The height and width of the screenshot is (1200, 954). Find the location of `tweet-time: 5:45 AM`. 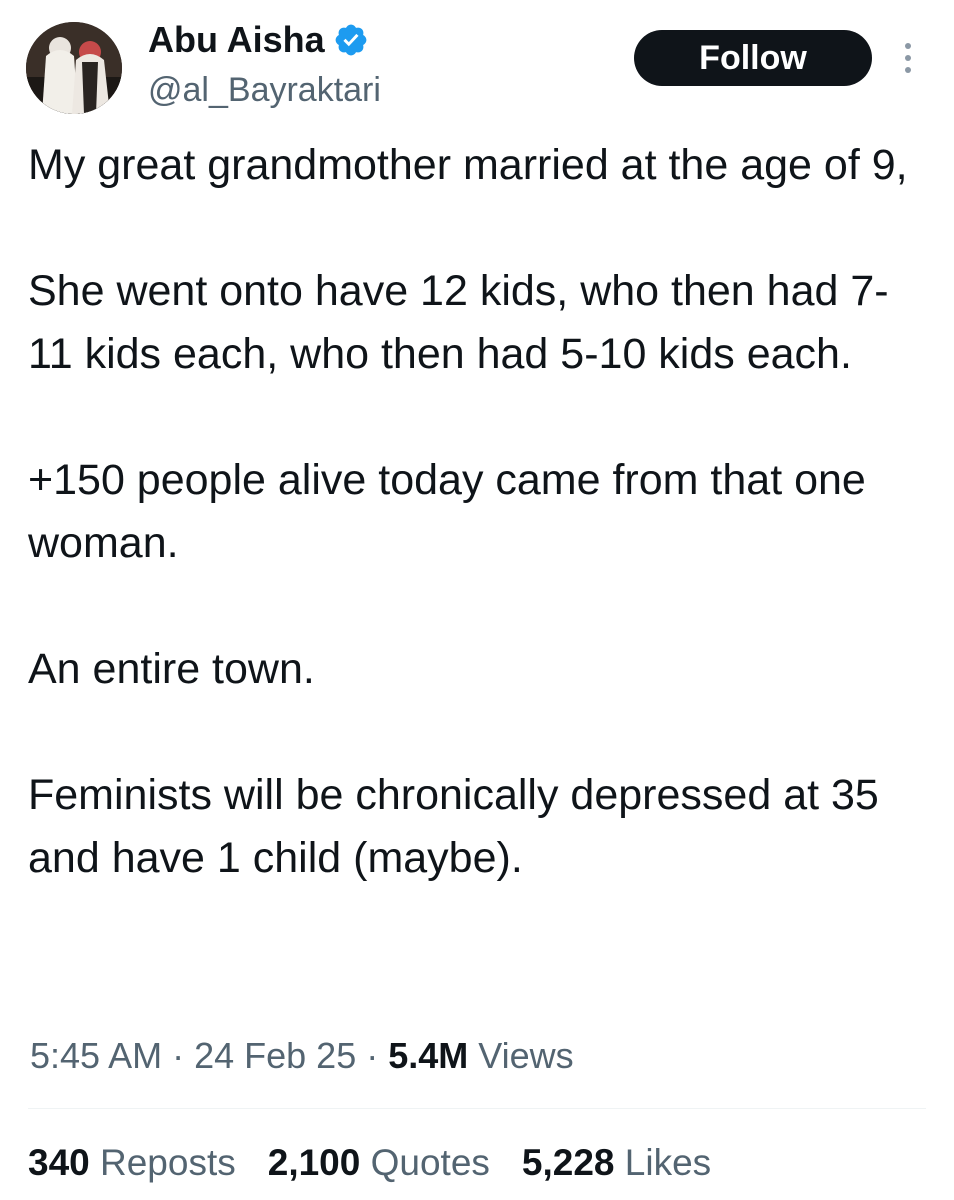

tweet-time: 5:45 AM is located at coordinates (96, 1055).